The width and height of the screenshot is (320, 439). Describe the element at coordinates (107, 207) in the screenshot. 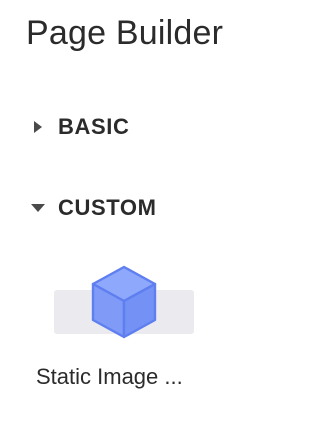

I see `section-label-custom: CUSTOM` at that location.